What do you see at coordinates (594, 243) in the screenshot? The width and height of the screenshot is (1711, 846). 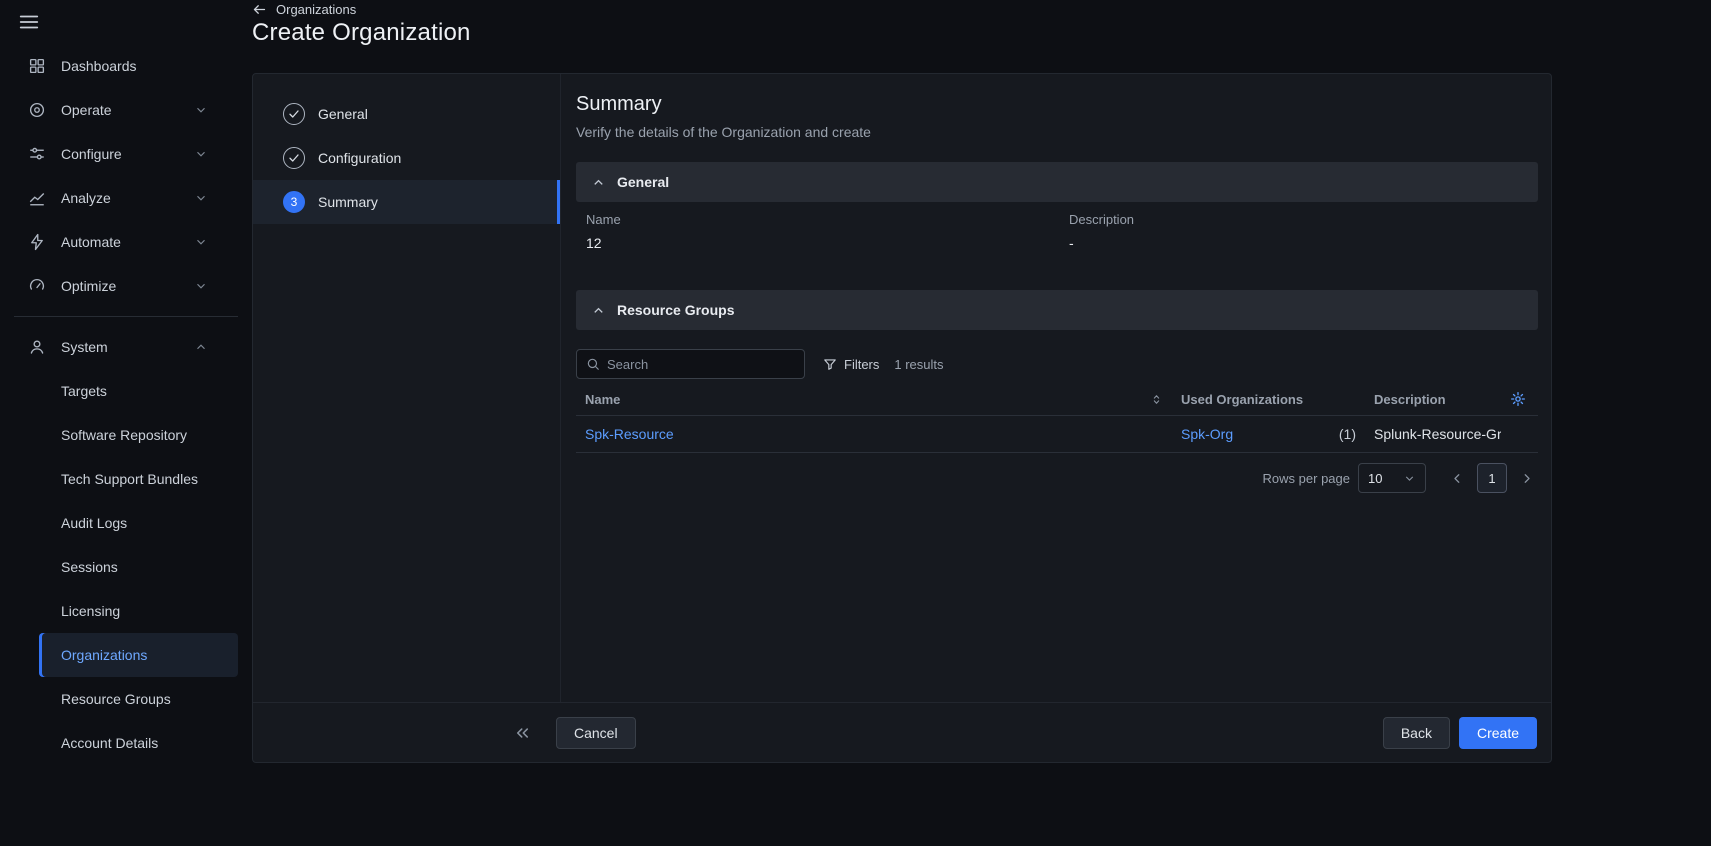 I see `name-value: 12` at bounding box center [594, 243].